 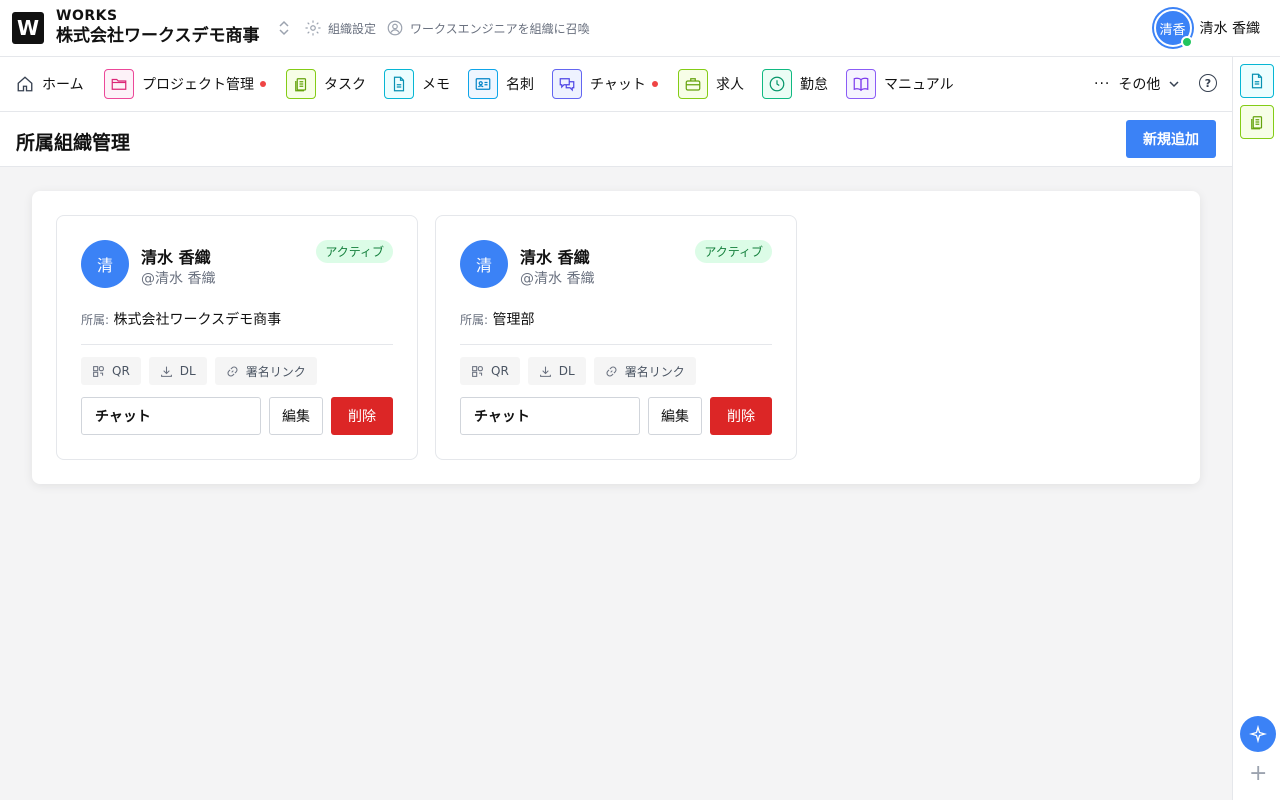 I want to click on briefcase-icon, so click(x=693, y=84).